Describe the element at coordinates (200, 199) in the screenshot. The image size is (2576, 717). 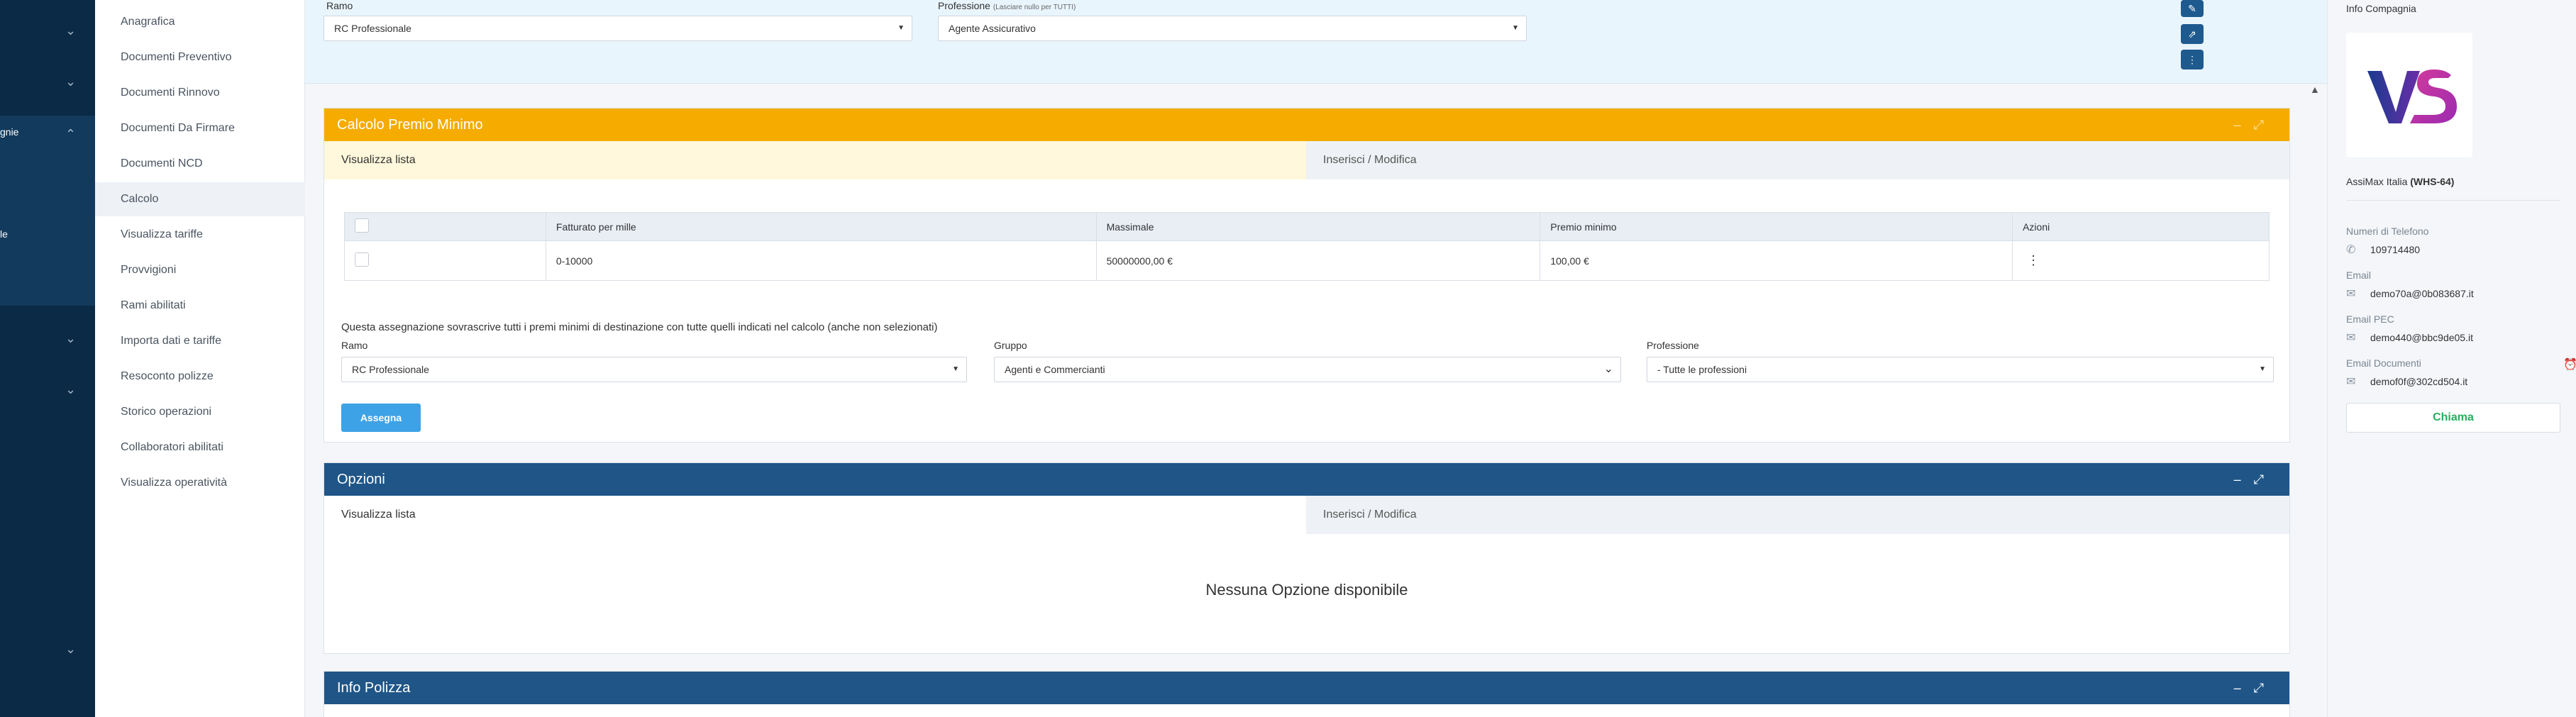
I see `submenu-item-calcolo: Calcolo` at that location.